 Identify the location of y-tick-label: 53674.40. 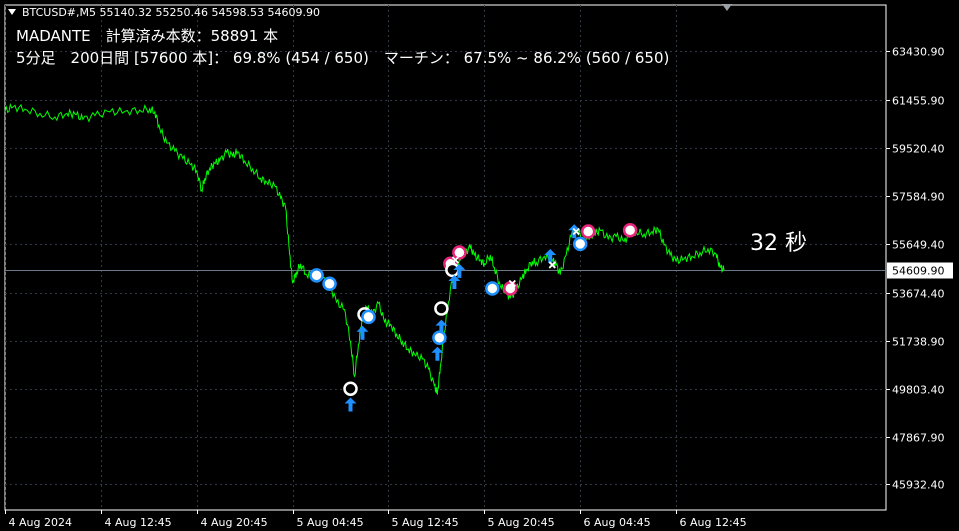
(918, 294).